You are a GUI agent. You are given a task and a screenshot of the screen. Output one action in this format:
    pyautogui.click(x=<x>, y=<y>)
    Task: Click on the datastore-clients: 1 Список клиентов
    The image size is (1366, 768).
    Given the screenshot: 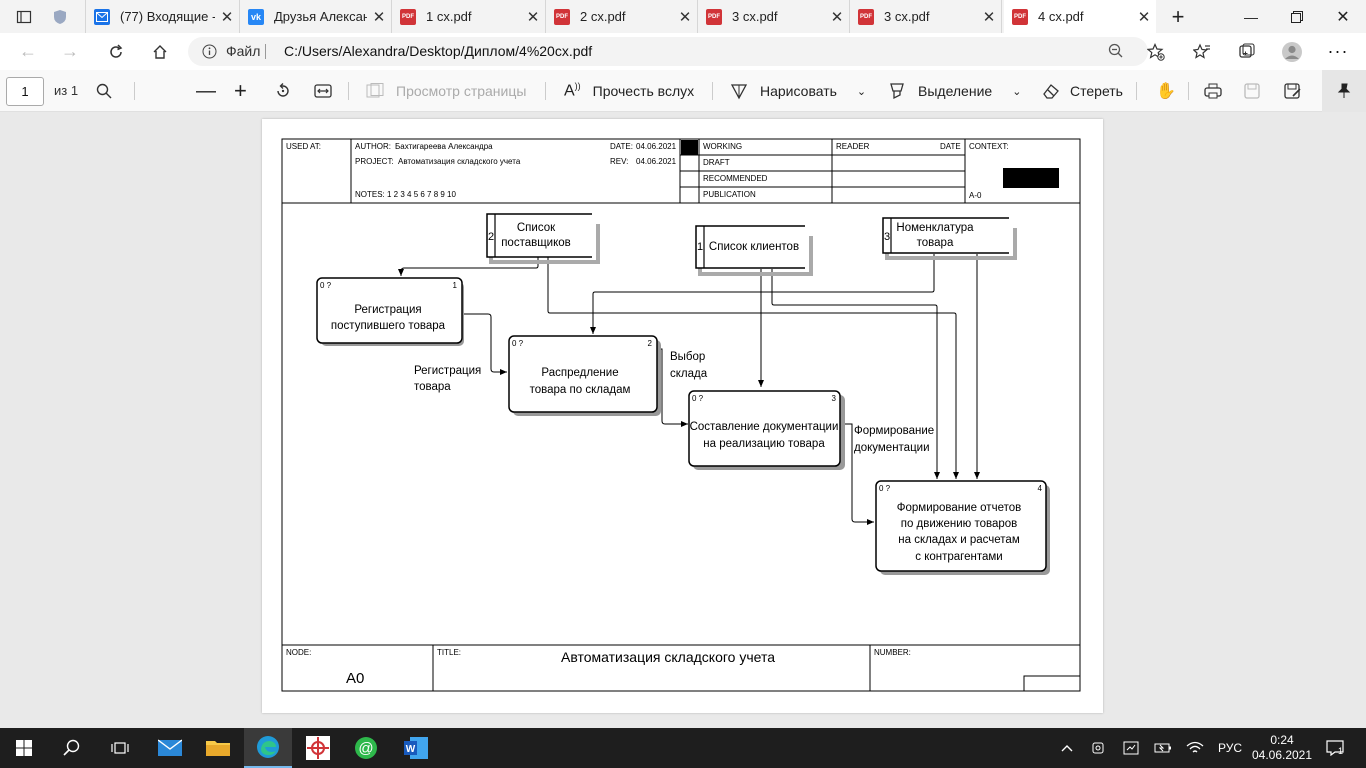 What is the action you would take?
    pyautogui.click(x=754, y=250)
    